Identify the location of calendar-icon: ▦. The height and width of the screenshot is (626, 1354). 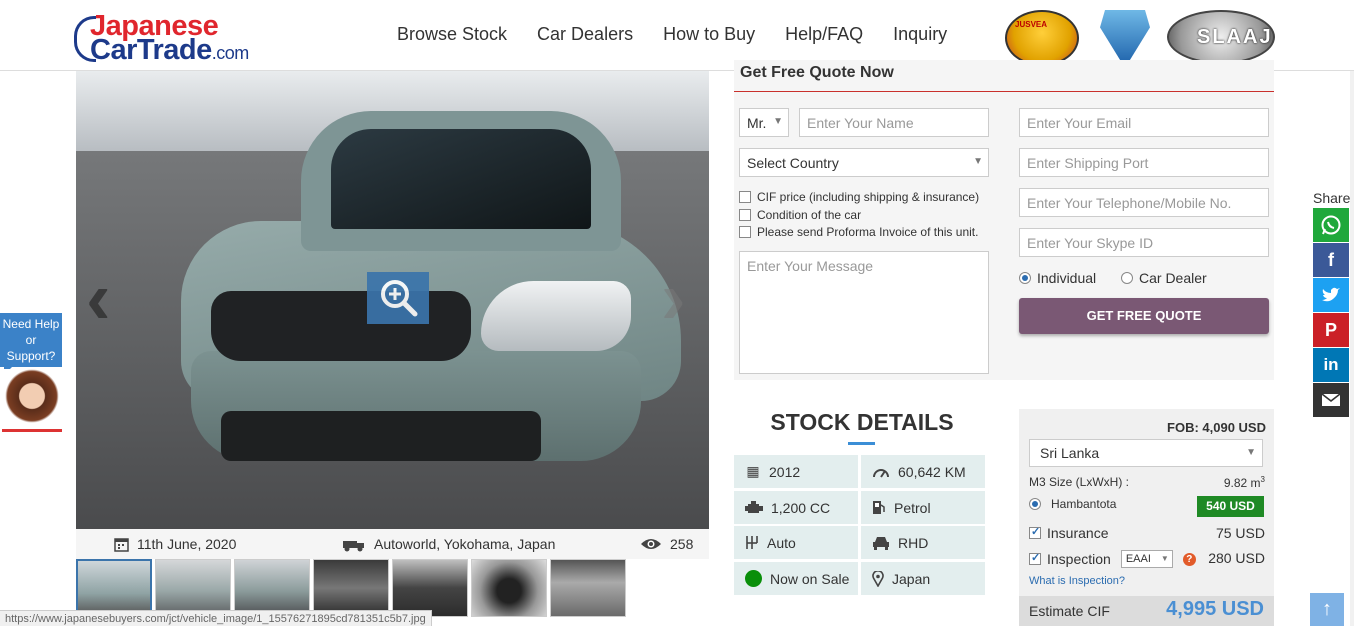
(753, 471).